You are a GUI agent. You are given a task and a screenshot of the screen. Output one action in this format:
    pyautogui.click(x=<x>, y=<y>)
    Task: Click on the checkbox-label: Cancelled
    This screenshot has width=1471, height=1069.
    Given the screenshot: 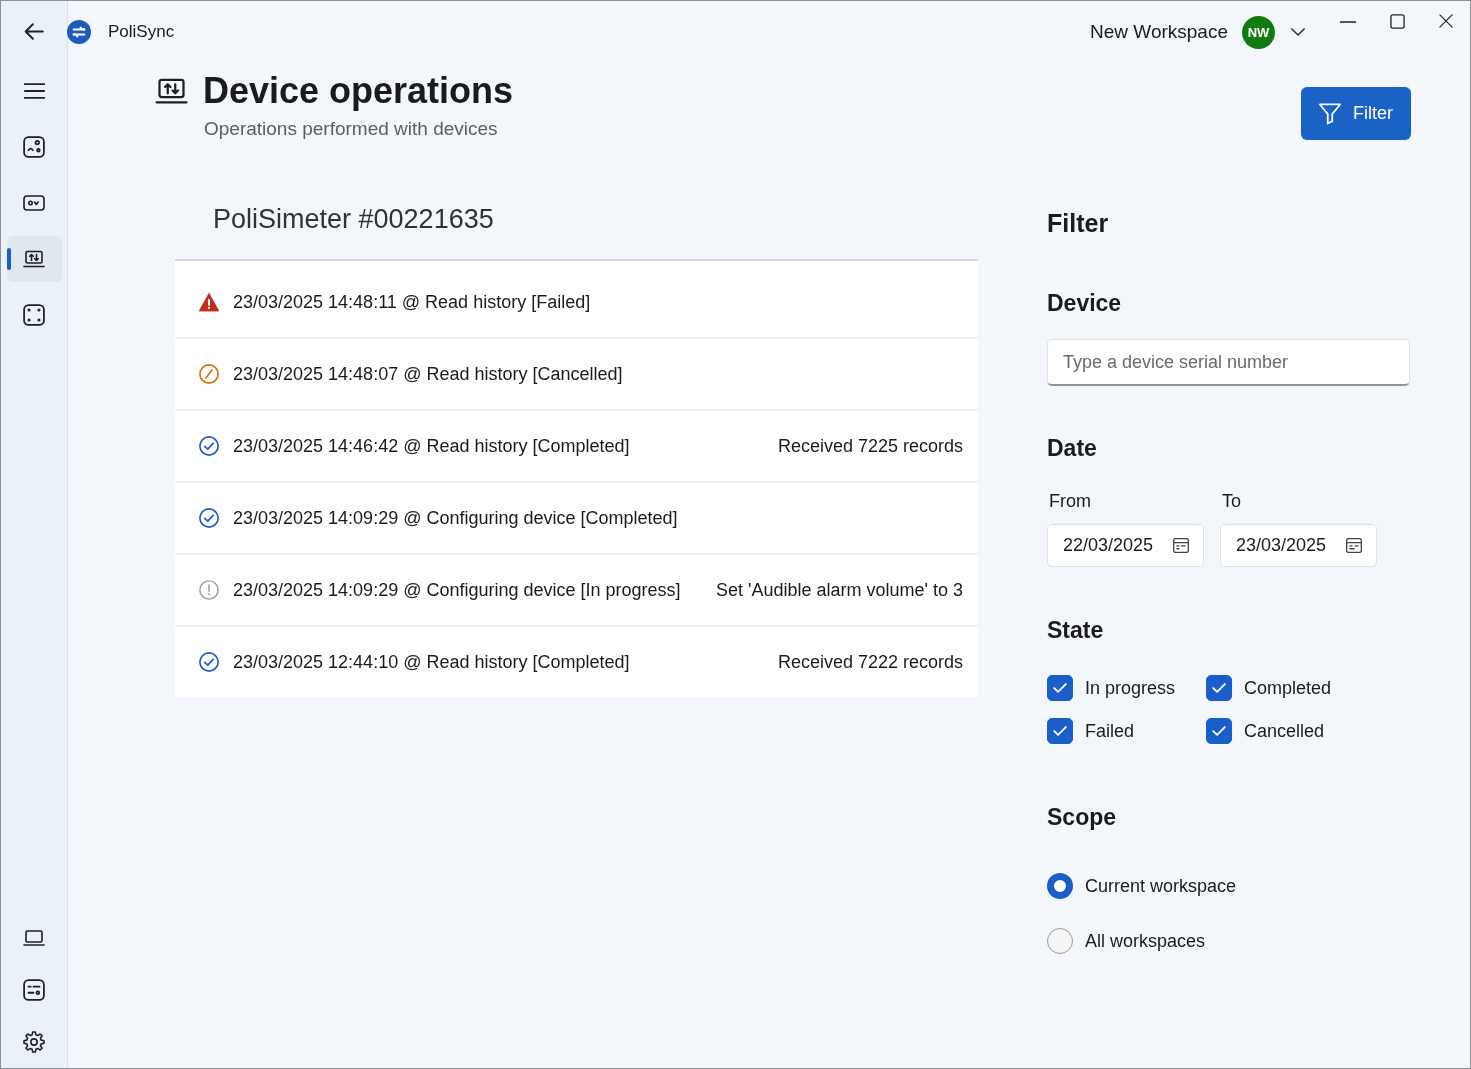 What is the action you would take?
    pyautogui.click(x=1284, y=731)
    